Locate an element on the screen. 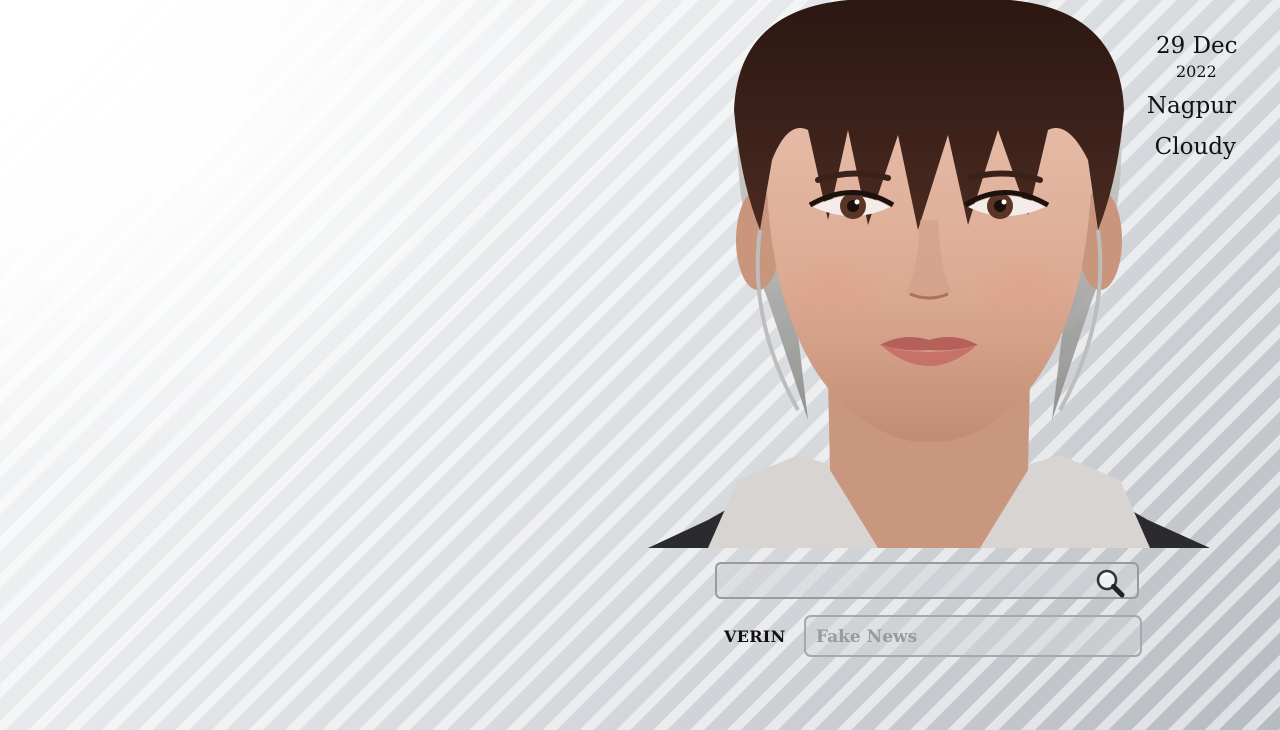 This screenshot has height=730, width=1280. search-input is located at coordinates (907, 582).